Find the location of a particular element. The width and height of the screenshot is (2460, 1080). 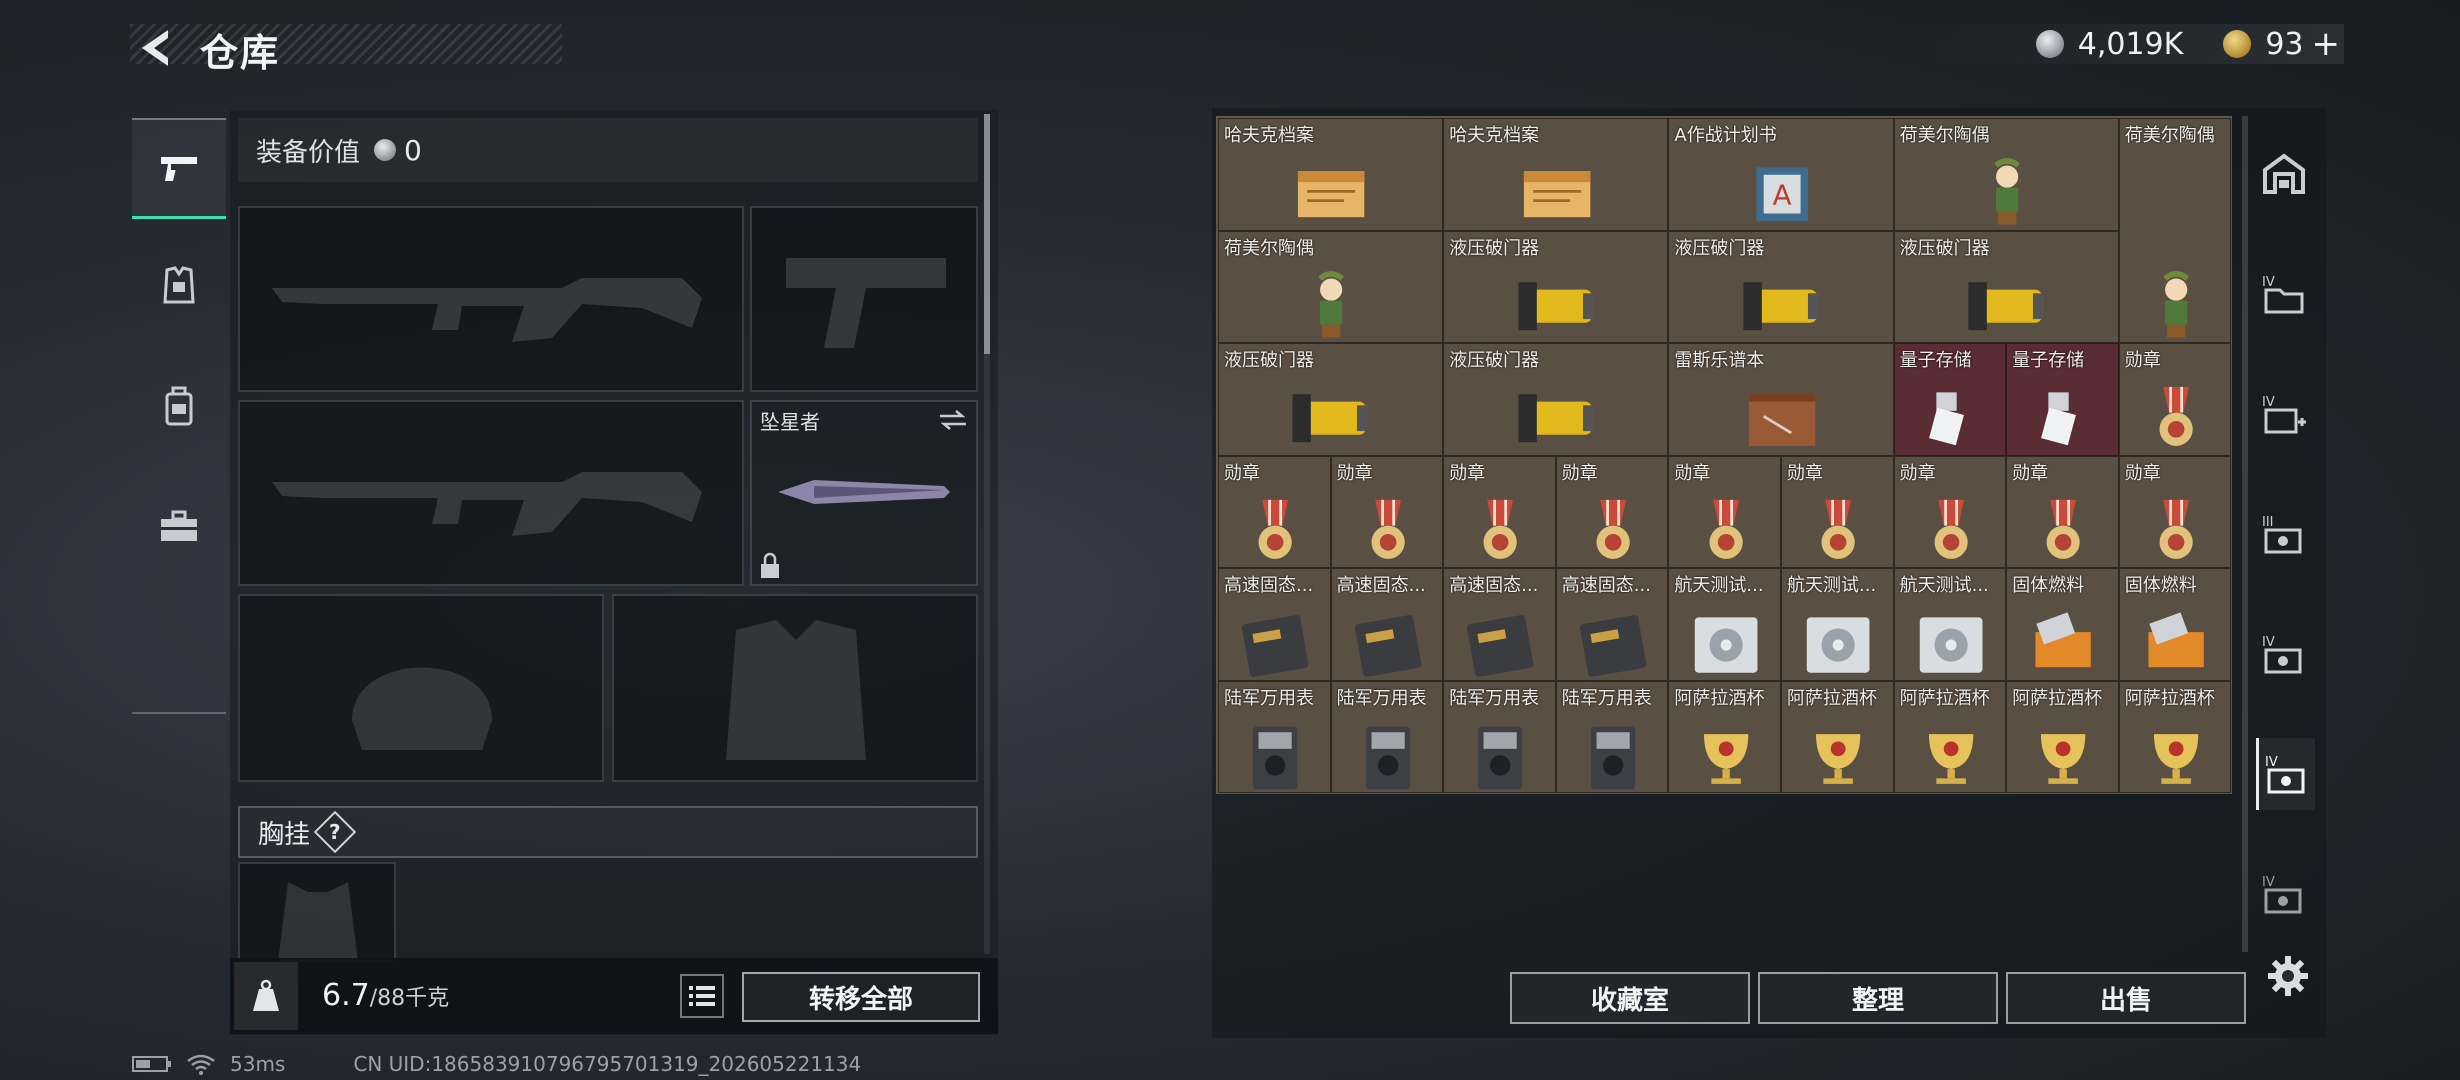

file-icon is located at coordinates (1331, 194).